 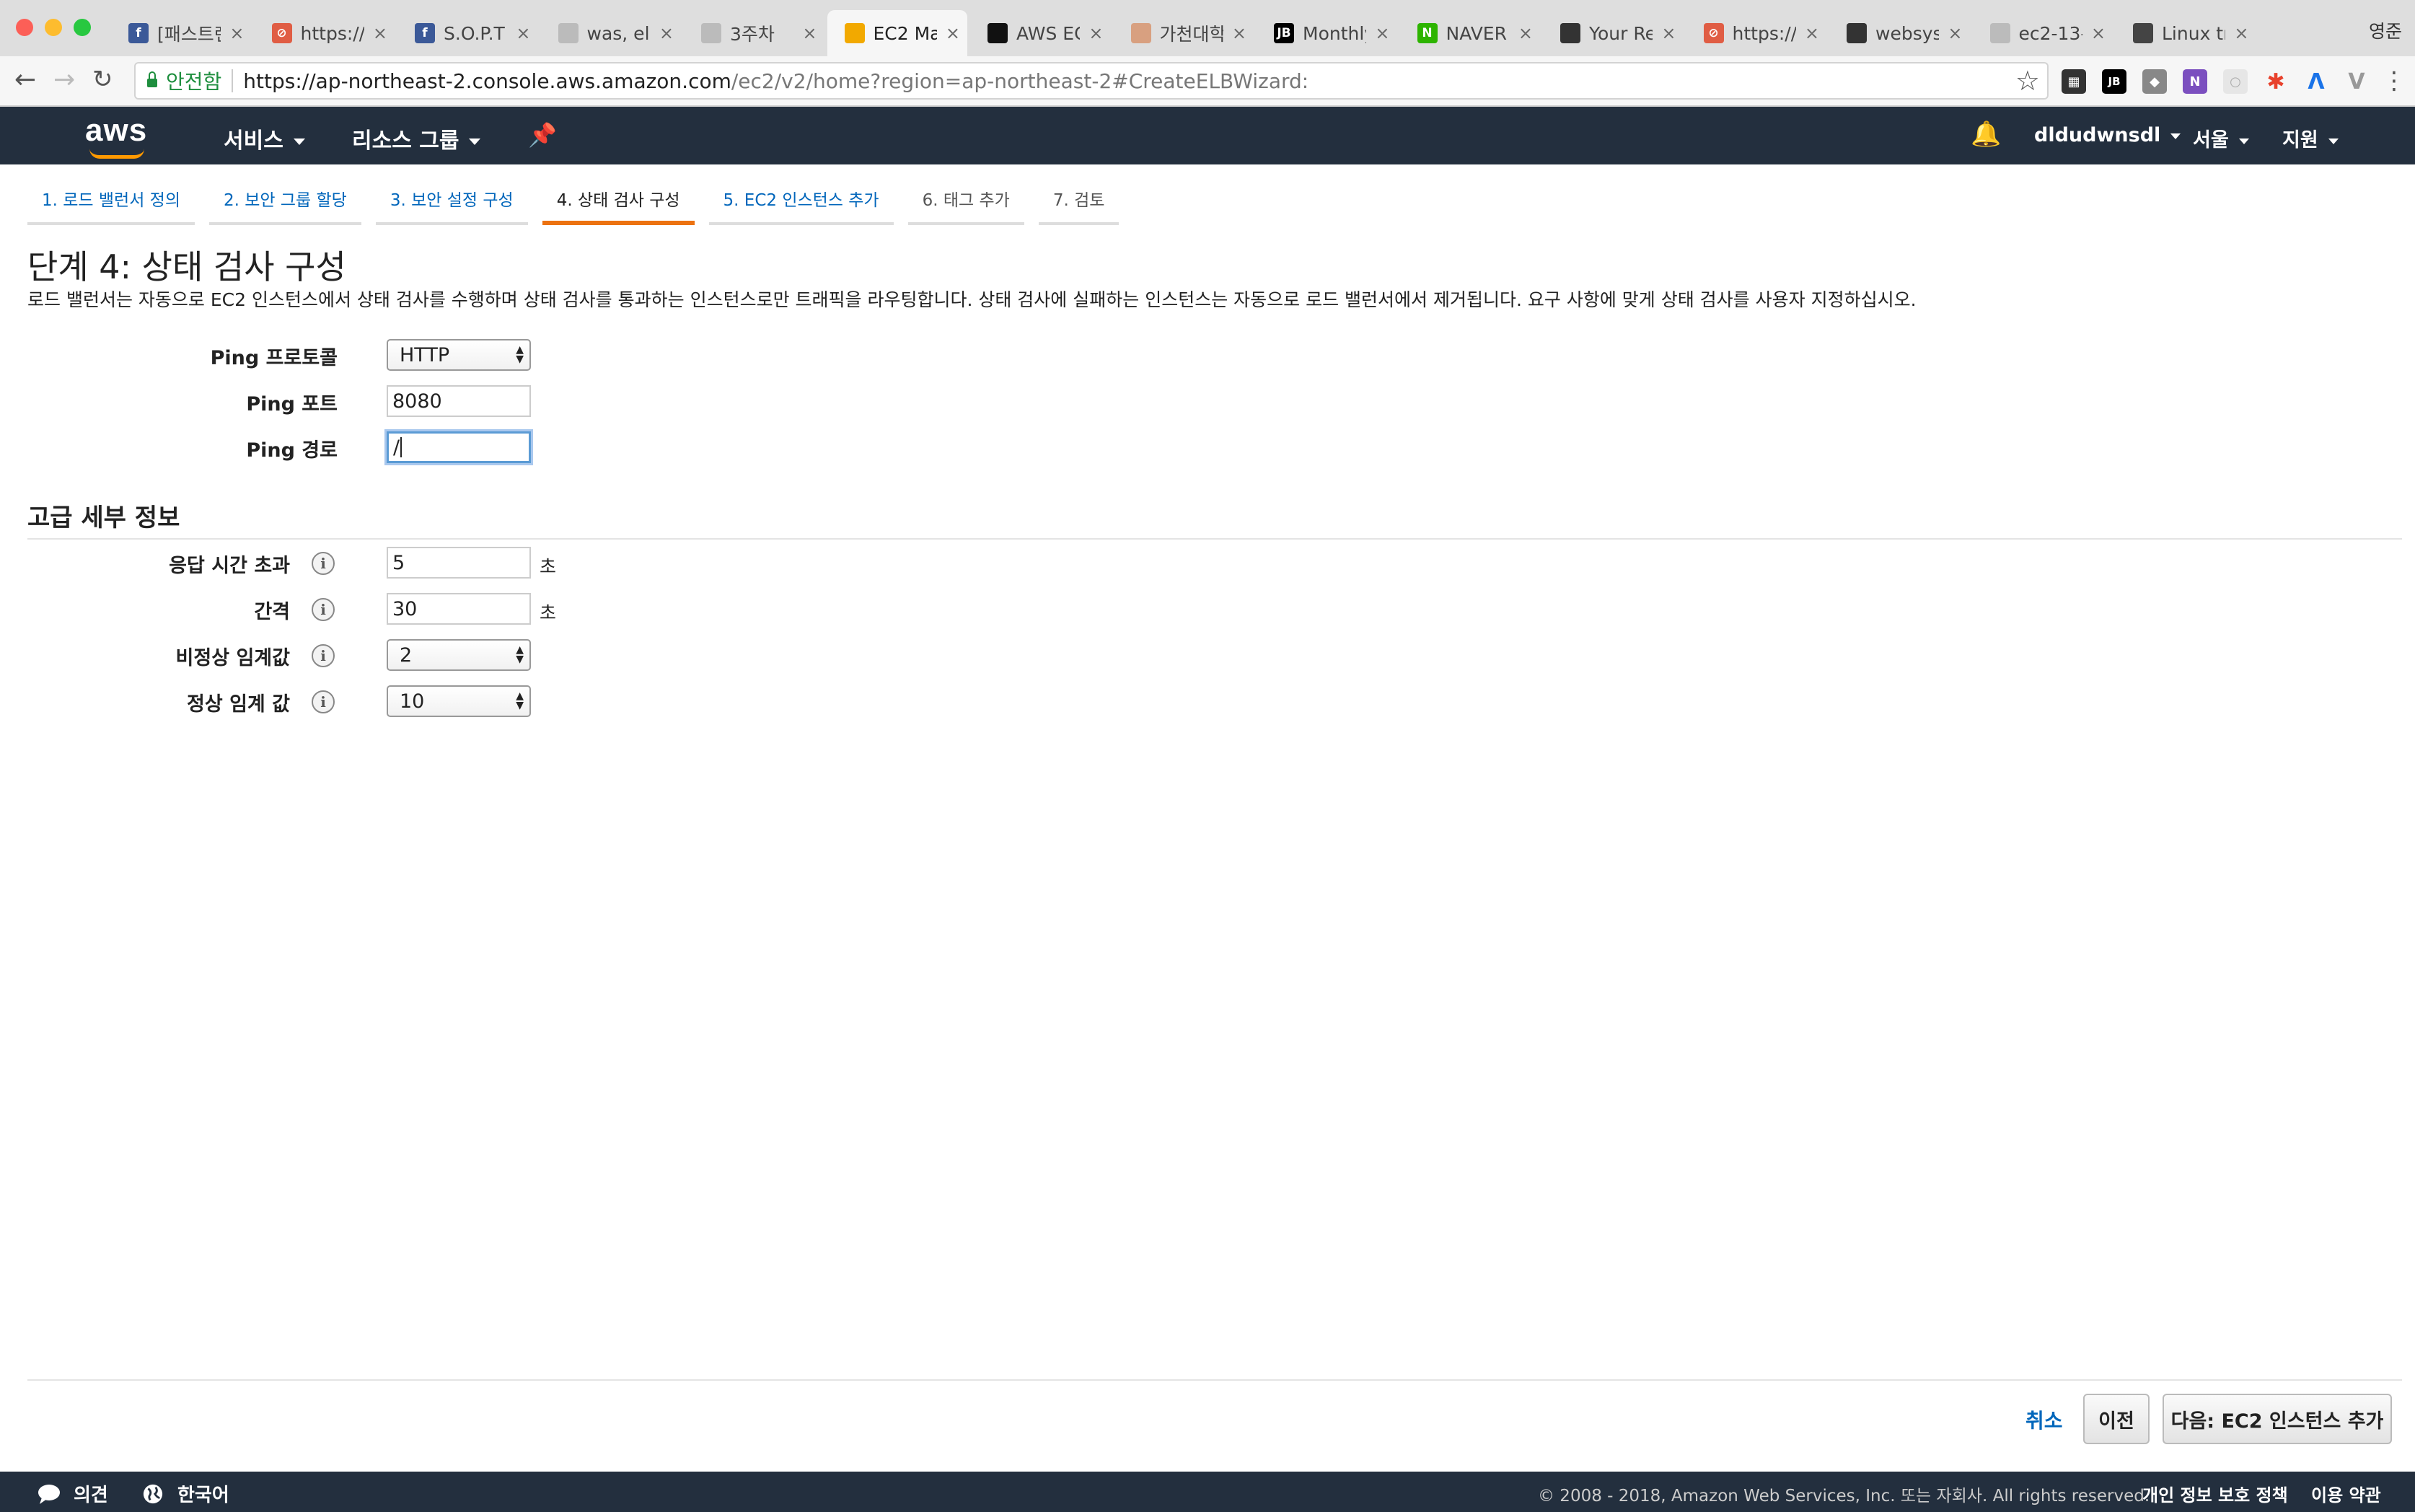 I want to click on step-configure-security-settings: 3. 보안 설정 구성, so click(x=451, y=206).